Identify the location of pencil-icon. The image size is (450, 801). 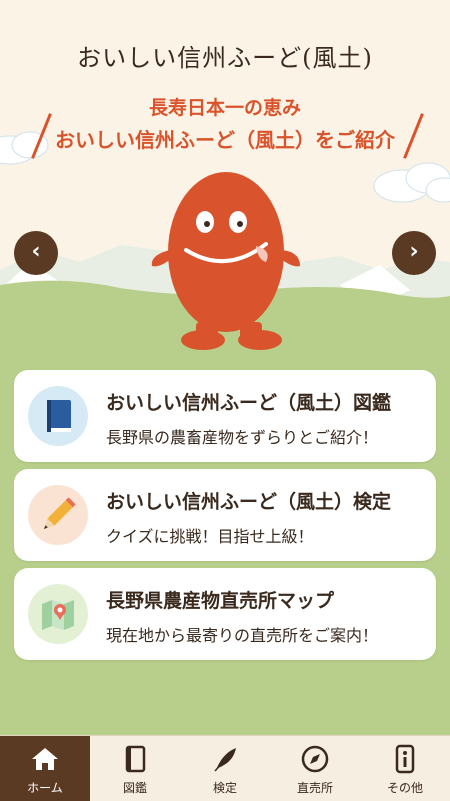
(58, 515).